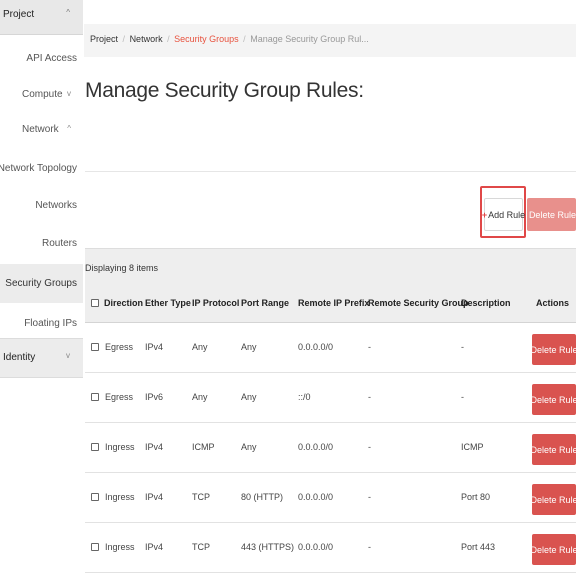 The width and height of the screenshot is (576, 576). What do you see at coordinates (50, 323) in the screenshot?
I see `sidebar-item-floating-ips: Floating IPs` at bounding box center [50, 323].